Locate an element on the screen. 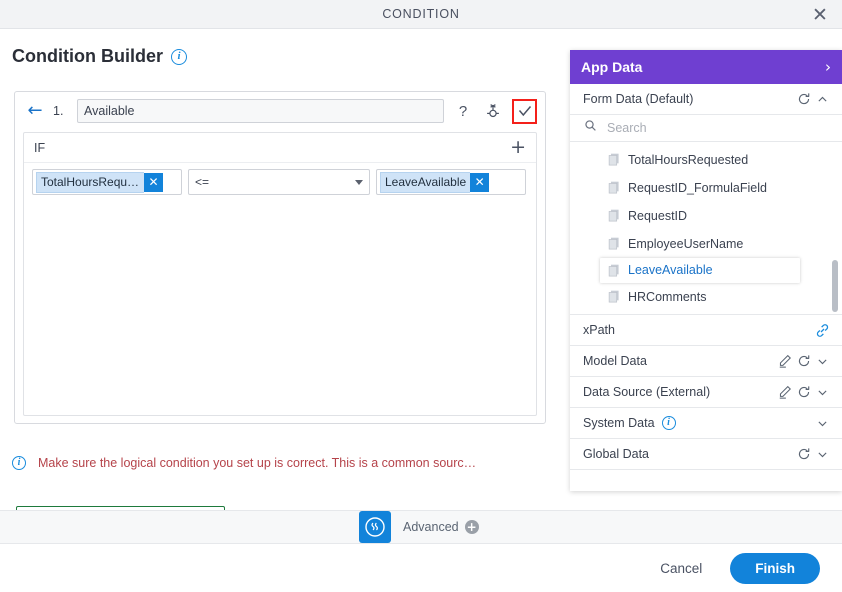 The height and width of the screenshot is (592, 842). help-icon: ? is located at coordinates (463, 111).